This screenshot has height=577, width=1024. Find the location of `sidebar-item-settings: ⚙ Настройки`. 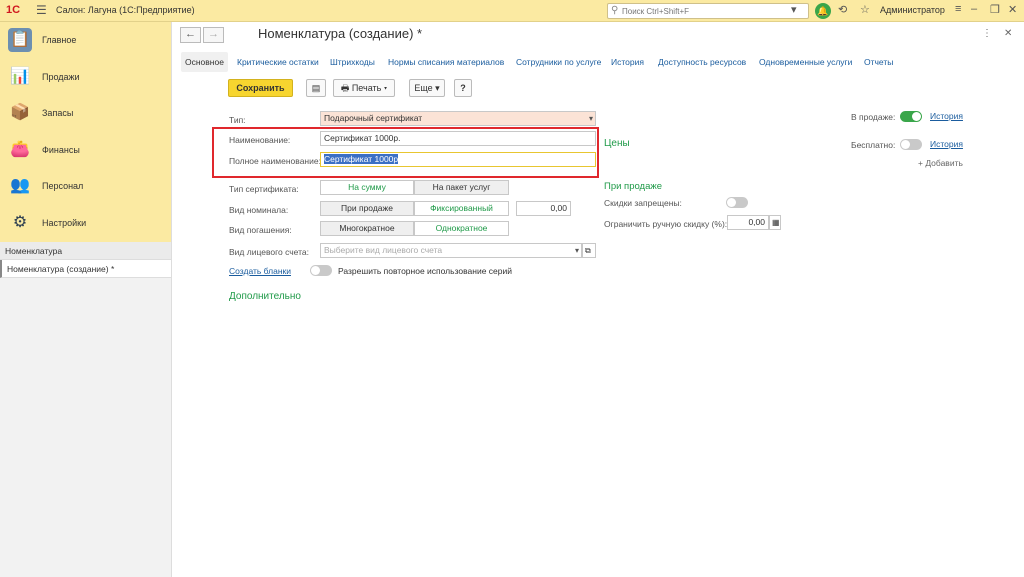

sidebar-item-settings: ⚙ Настройки is located at coordinates (85, 223).